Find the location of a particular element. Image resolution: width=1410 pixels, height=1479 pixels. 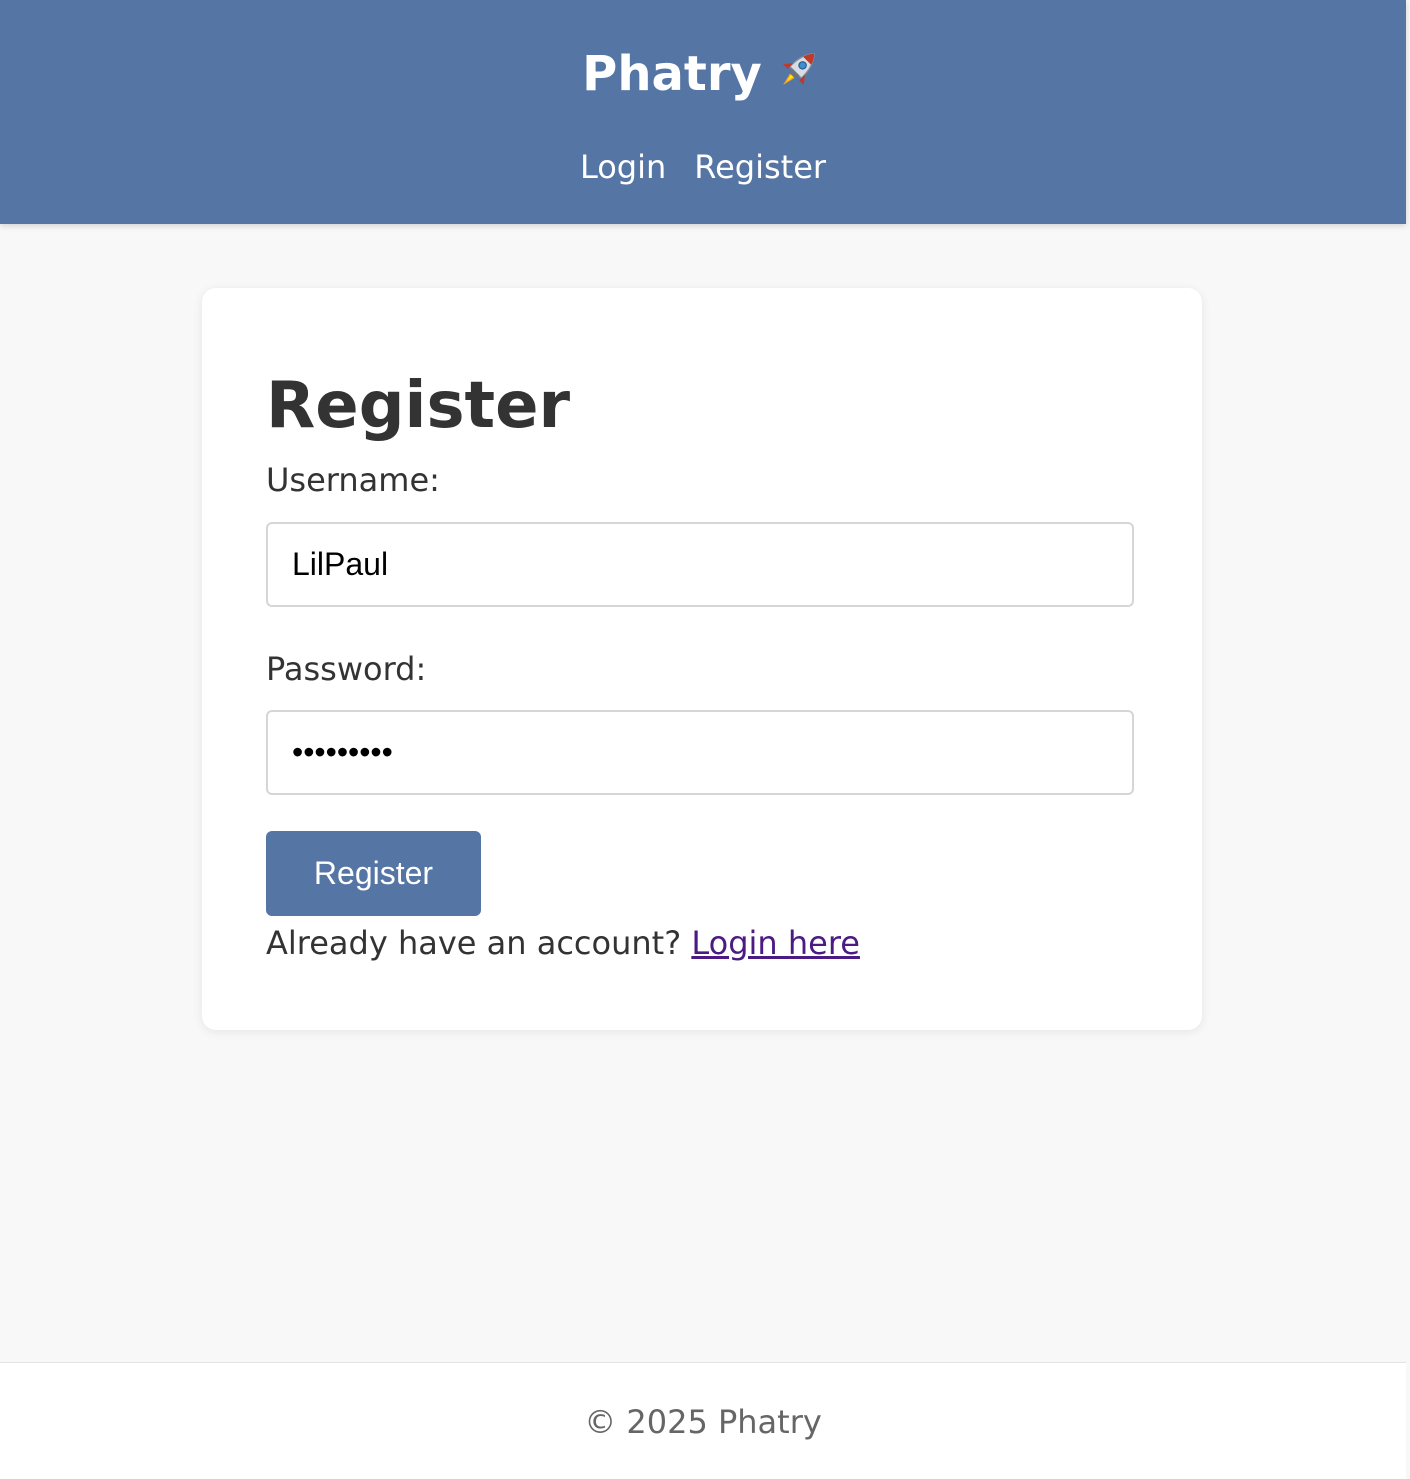

brand: Phatry is located at coordinates (703, 74).